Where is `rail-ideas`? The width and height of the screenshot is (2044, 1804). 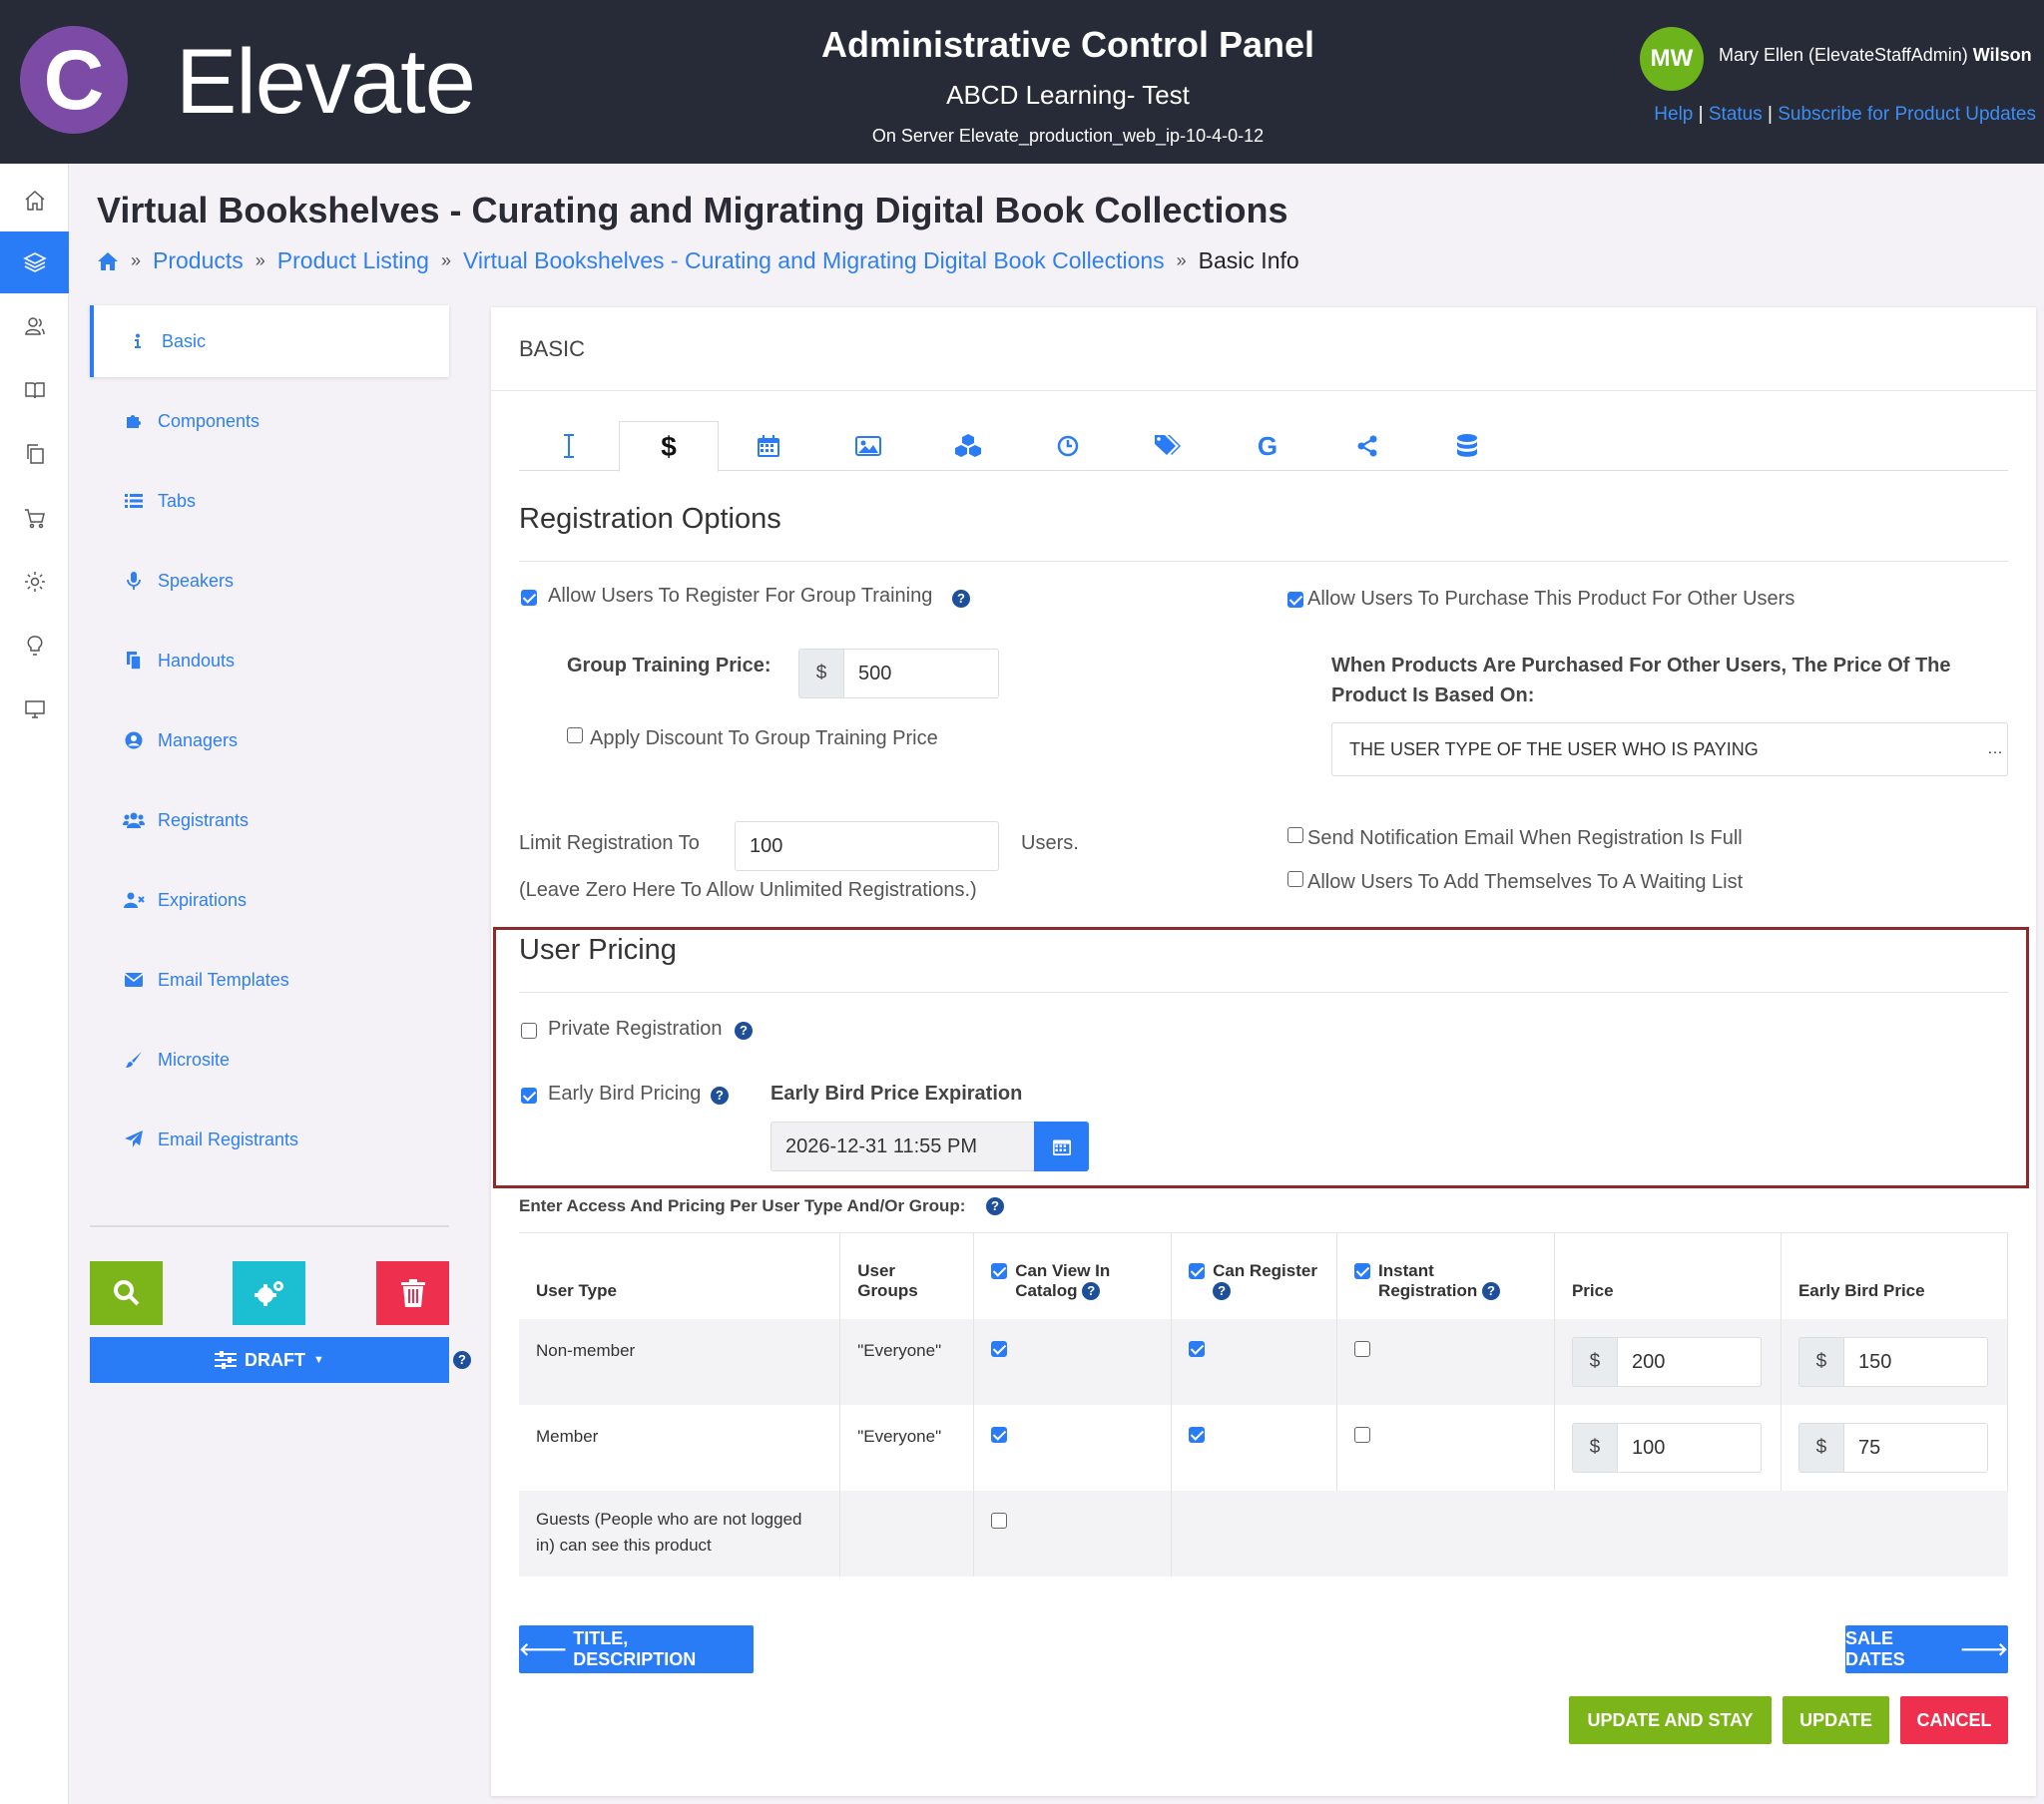 rail-ideas is located at coordinates (34, 645).